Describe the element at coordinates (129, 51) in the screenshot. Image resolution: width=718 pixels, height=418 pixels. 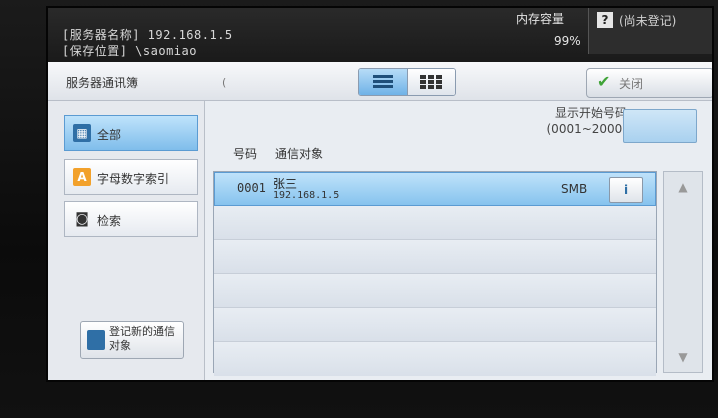
I see `save-location-line: [保存位置] \saomiao` at that location.